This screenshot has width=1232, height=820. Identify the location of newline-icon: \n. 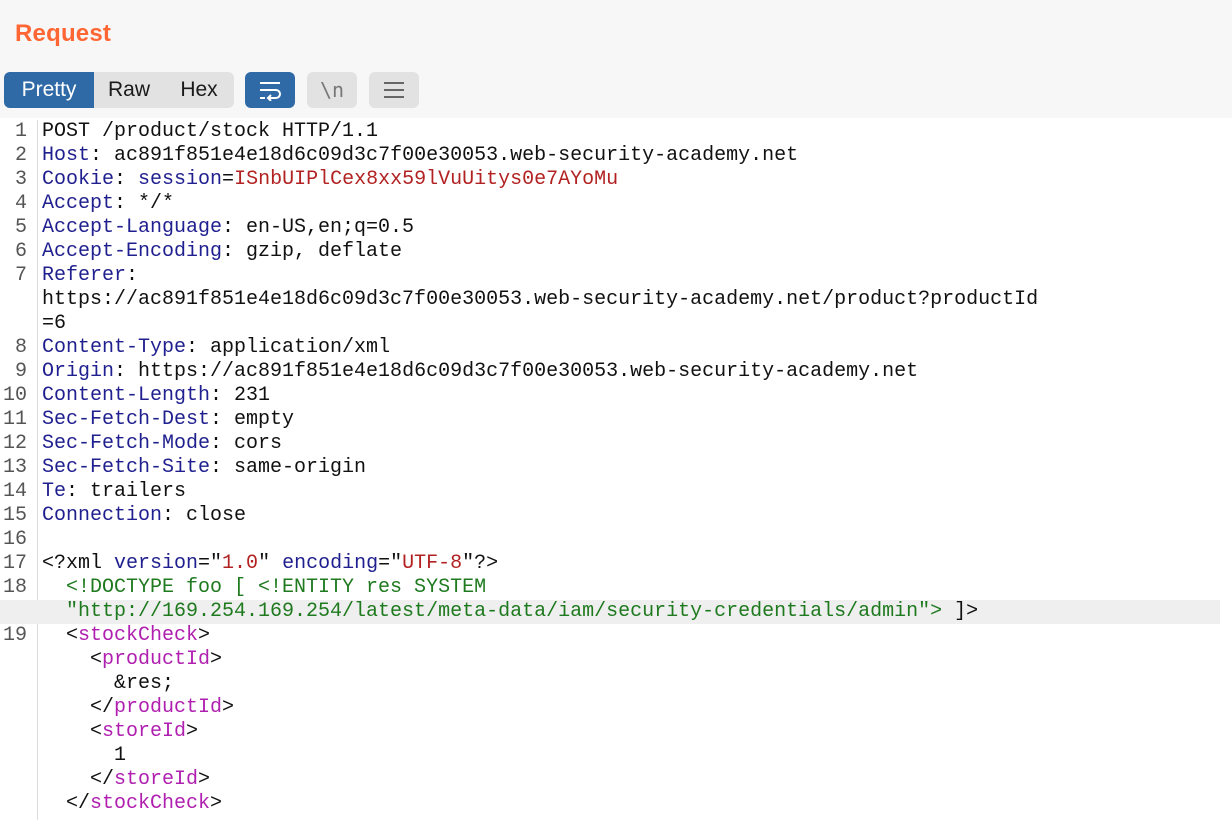
(332, 90).